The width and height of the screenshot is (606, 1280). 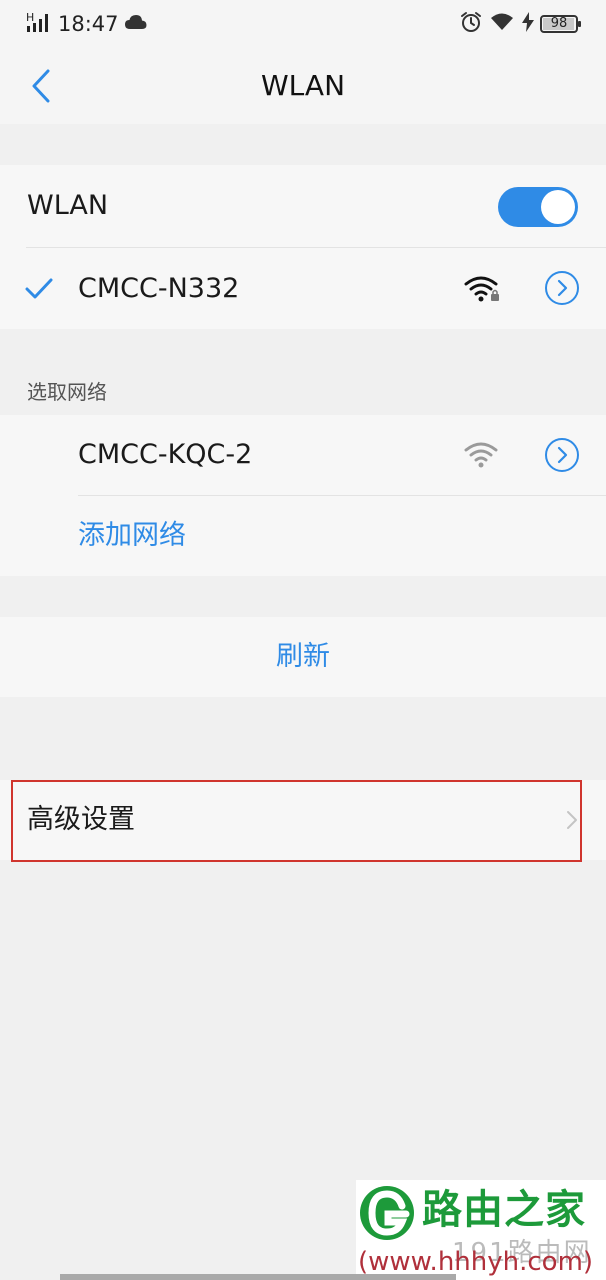 What do you see at coordinates (165, 454) in the screenshot?
I see `network-name: CMCC-KQC-2` at bounding box center [165, 454].